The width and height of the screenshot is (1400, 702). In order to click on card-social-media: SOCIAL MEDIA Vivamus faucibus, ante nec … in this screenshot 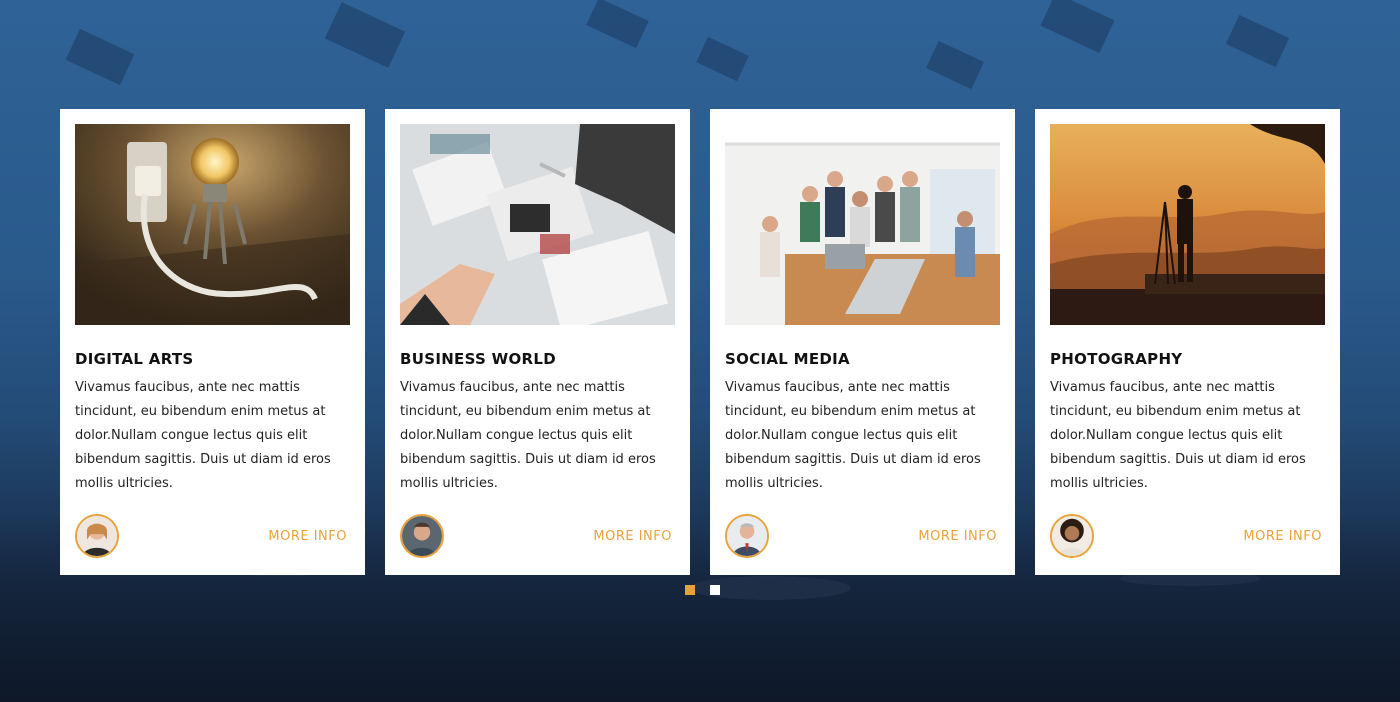, I will do `click(862, 342)`.